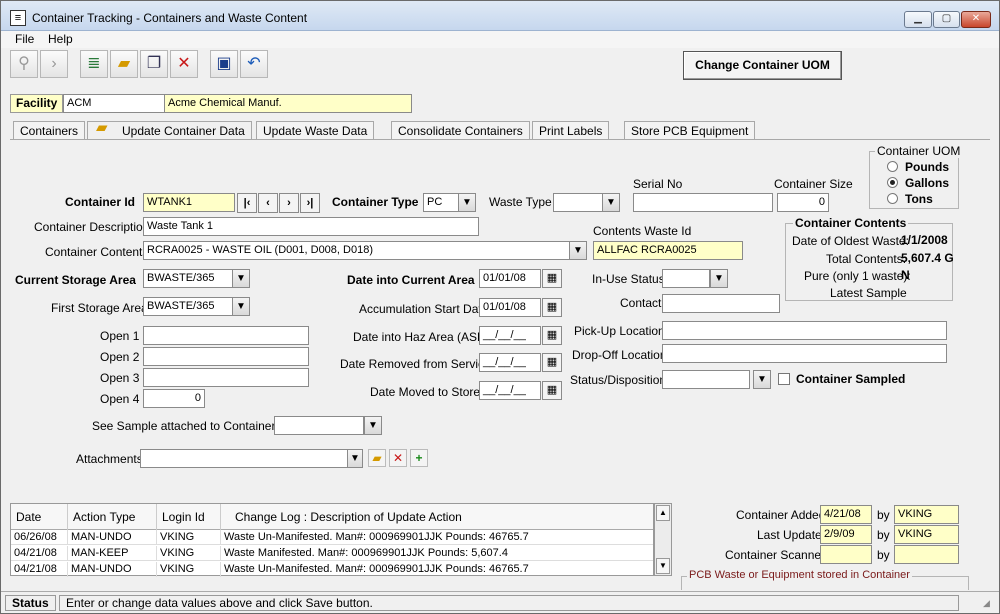 The height and width of the screenshot is (614, 1000). Describe the element at coordinates (846, 514) in the screenshot. I see `container-added-date: 4/21/08` at that location.